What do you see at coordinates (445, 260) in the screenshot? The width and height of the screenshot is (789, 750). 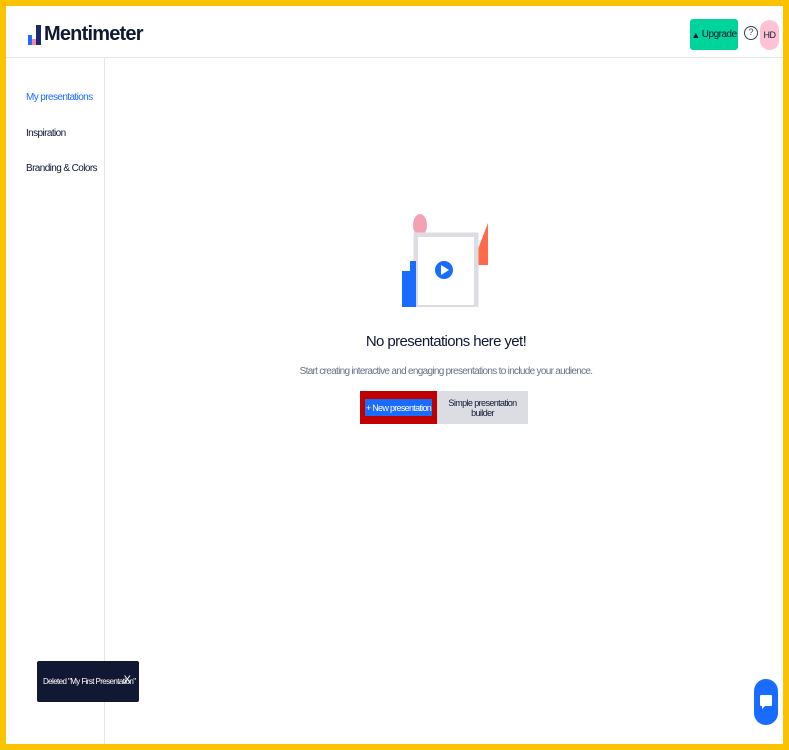 I see `empty-state-illustration` at bounding box center [445, 260].